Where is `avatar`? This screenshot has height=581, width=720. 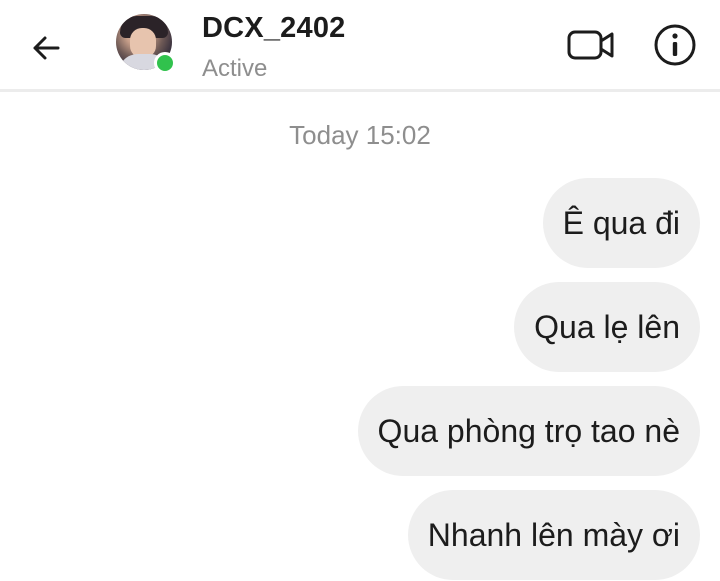 avatar is located at coordinates (146, 44).